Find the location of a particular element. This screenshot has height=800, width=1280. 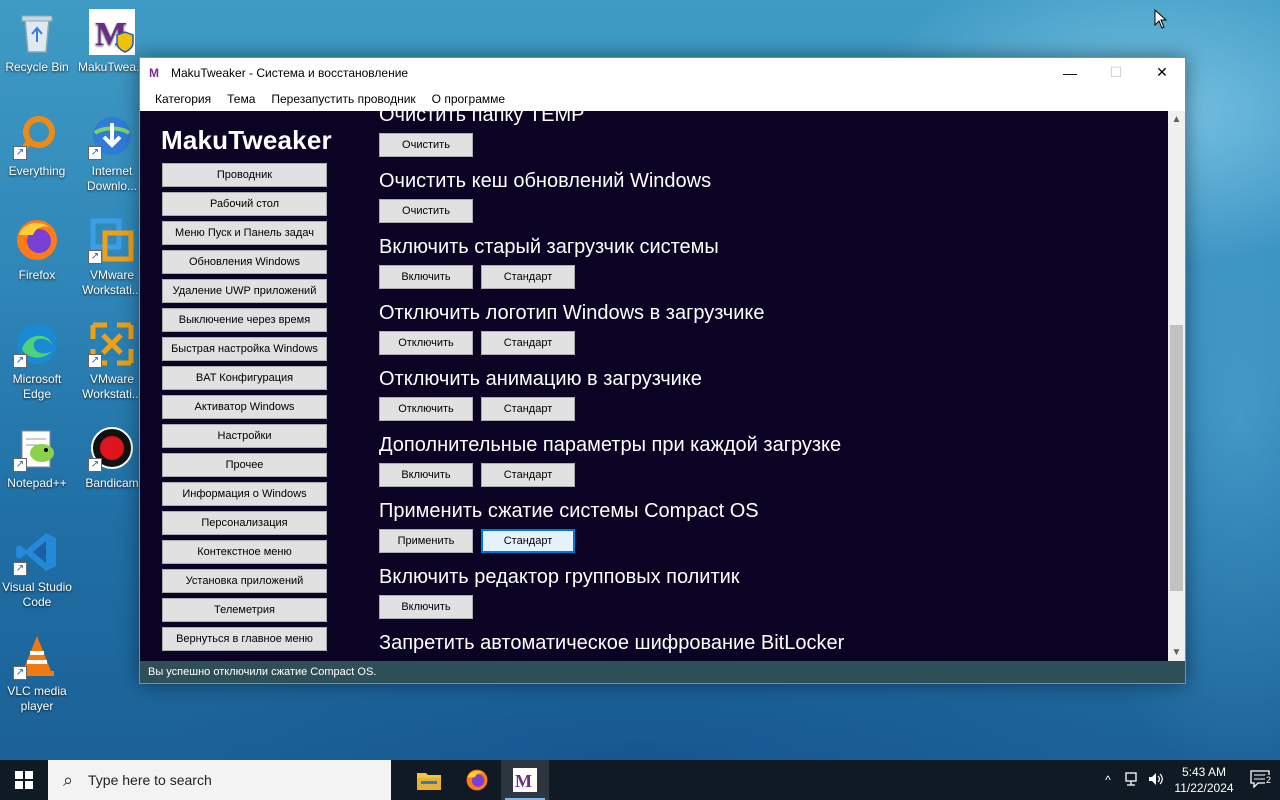

scroll-down-icon: ▼ is located at coordinates (1176, 652).